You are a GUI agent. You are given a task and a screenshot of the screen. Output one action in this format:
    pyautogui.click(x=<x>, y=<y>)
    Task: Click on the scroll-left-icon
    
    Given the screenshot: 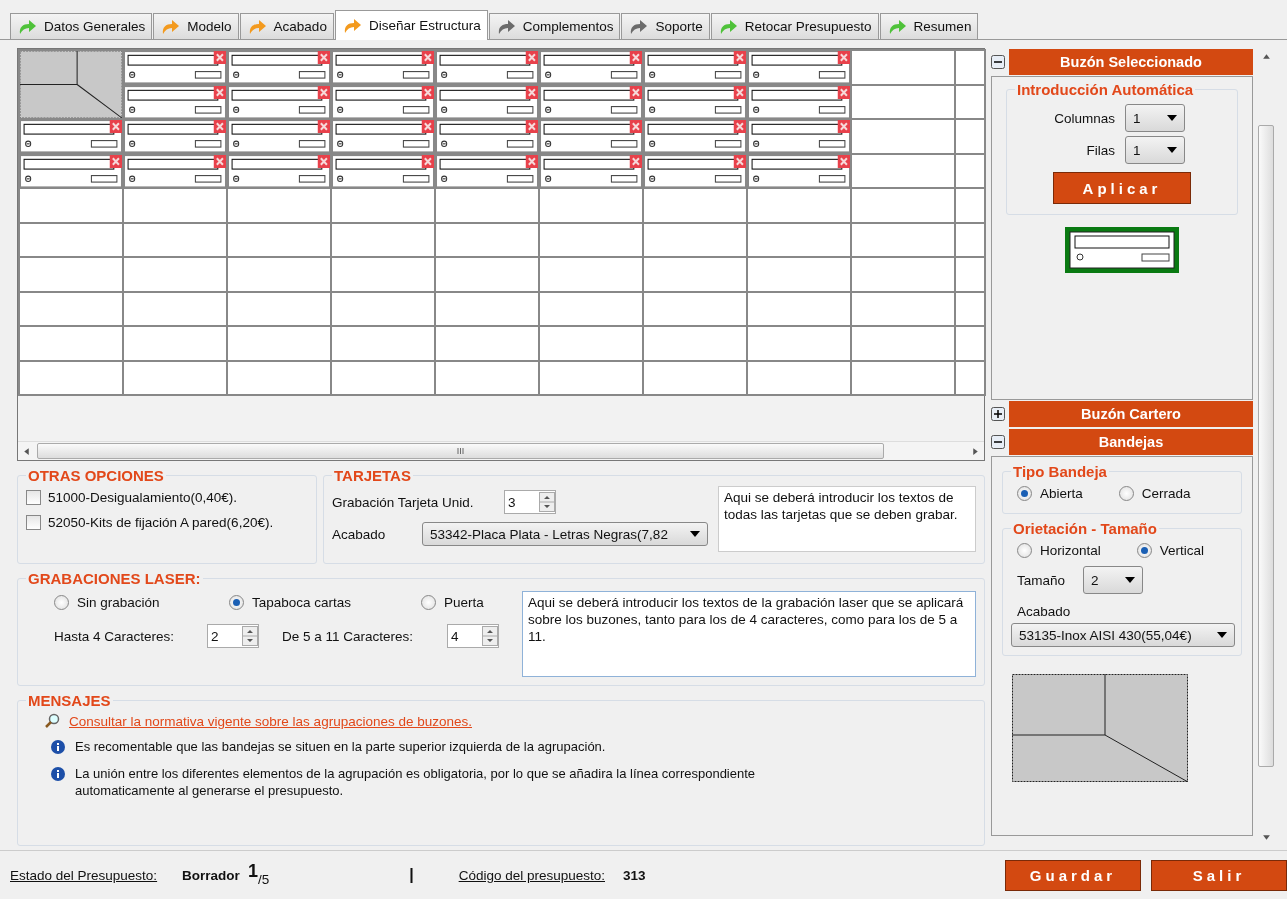 What is the action you would take?
    pyautogui.click(x=26, y=451)
    